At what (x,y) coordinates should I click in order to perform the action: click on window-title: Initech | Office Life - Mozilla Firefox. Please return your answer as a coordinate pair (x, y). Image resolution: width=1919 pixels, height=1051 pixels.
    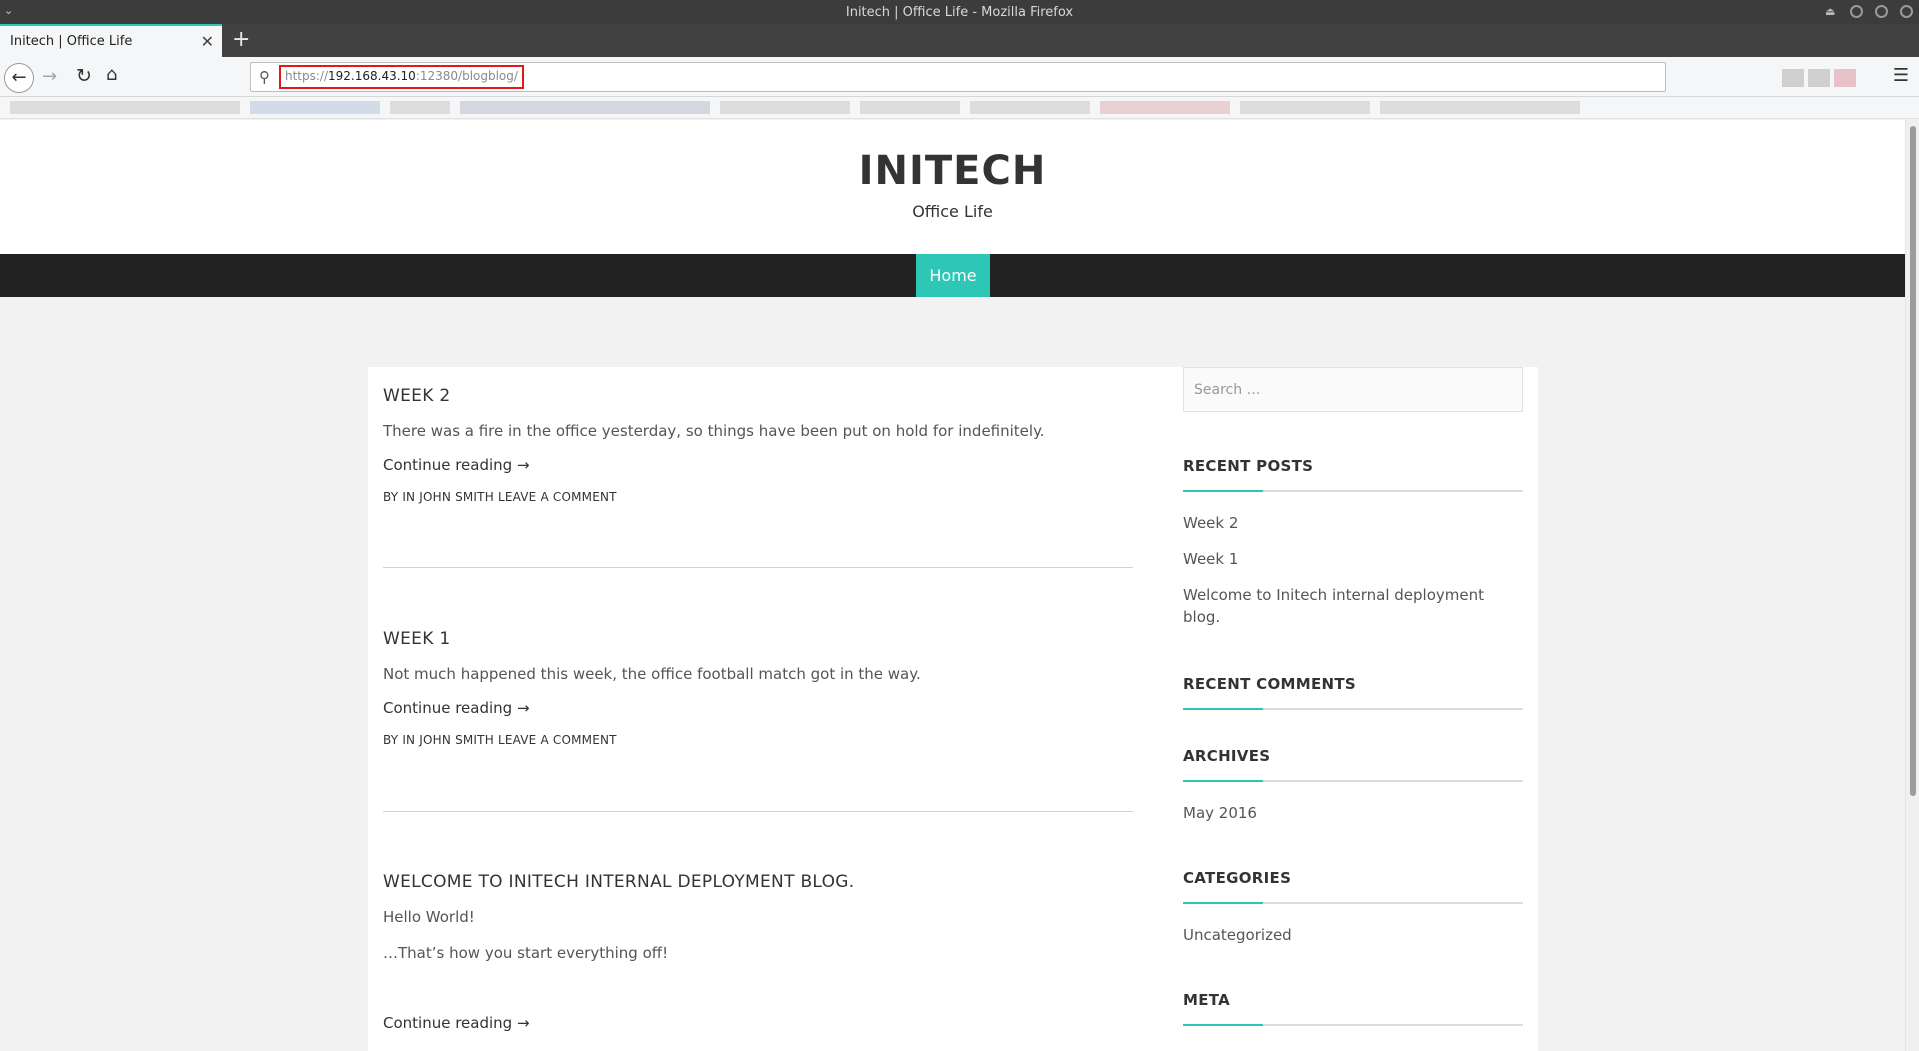
    Looking at the image, I should click on (959, 12).